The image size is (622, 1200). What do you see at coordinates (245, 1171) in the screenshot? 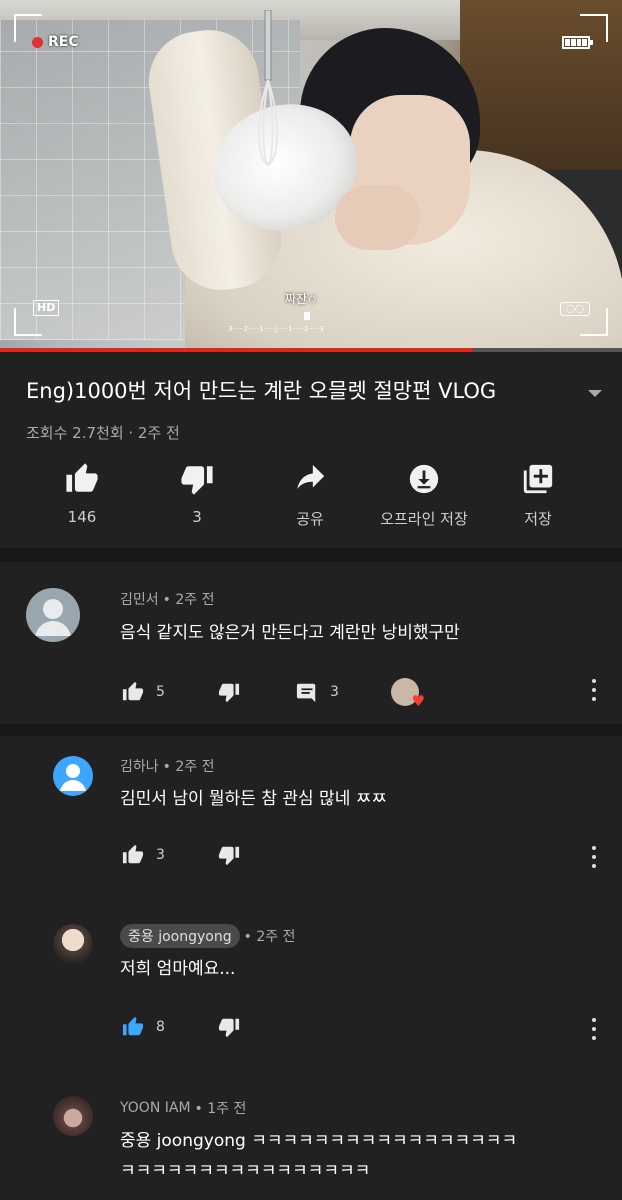
I see `comment-text-line: ㅋㅋㅋㅋㅋㅋㅋㅋㅋㅋㅋㅋㅋㅋㅋㅋ` at bounding box center [245, 1171].